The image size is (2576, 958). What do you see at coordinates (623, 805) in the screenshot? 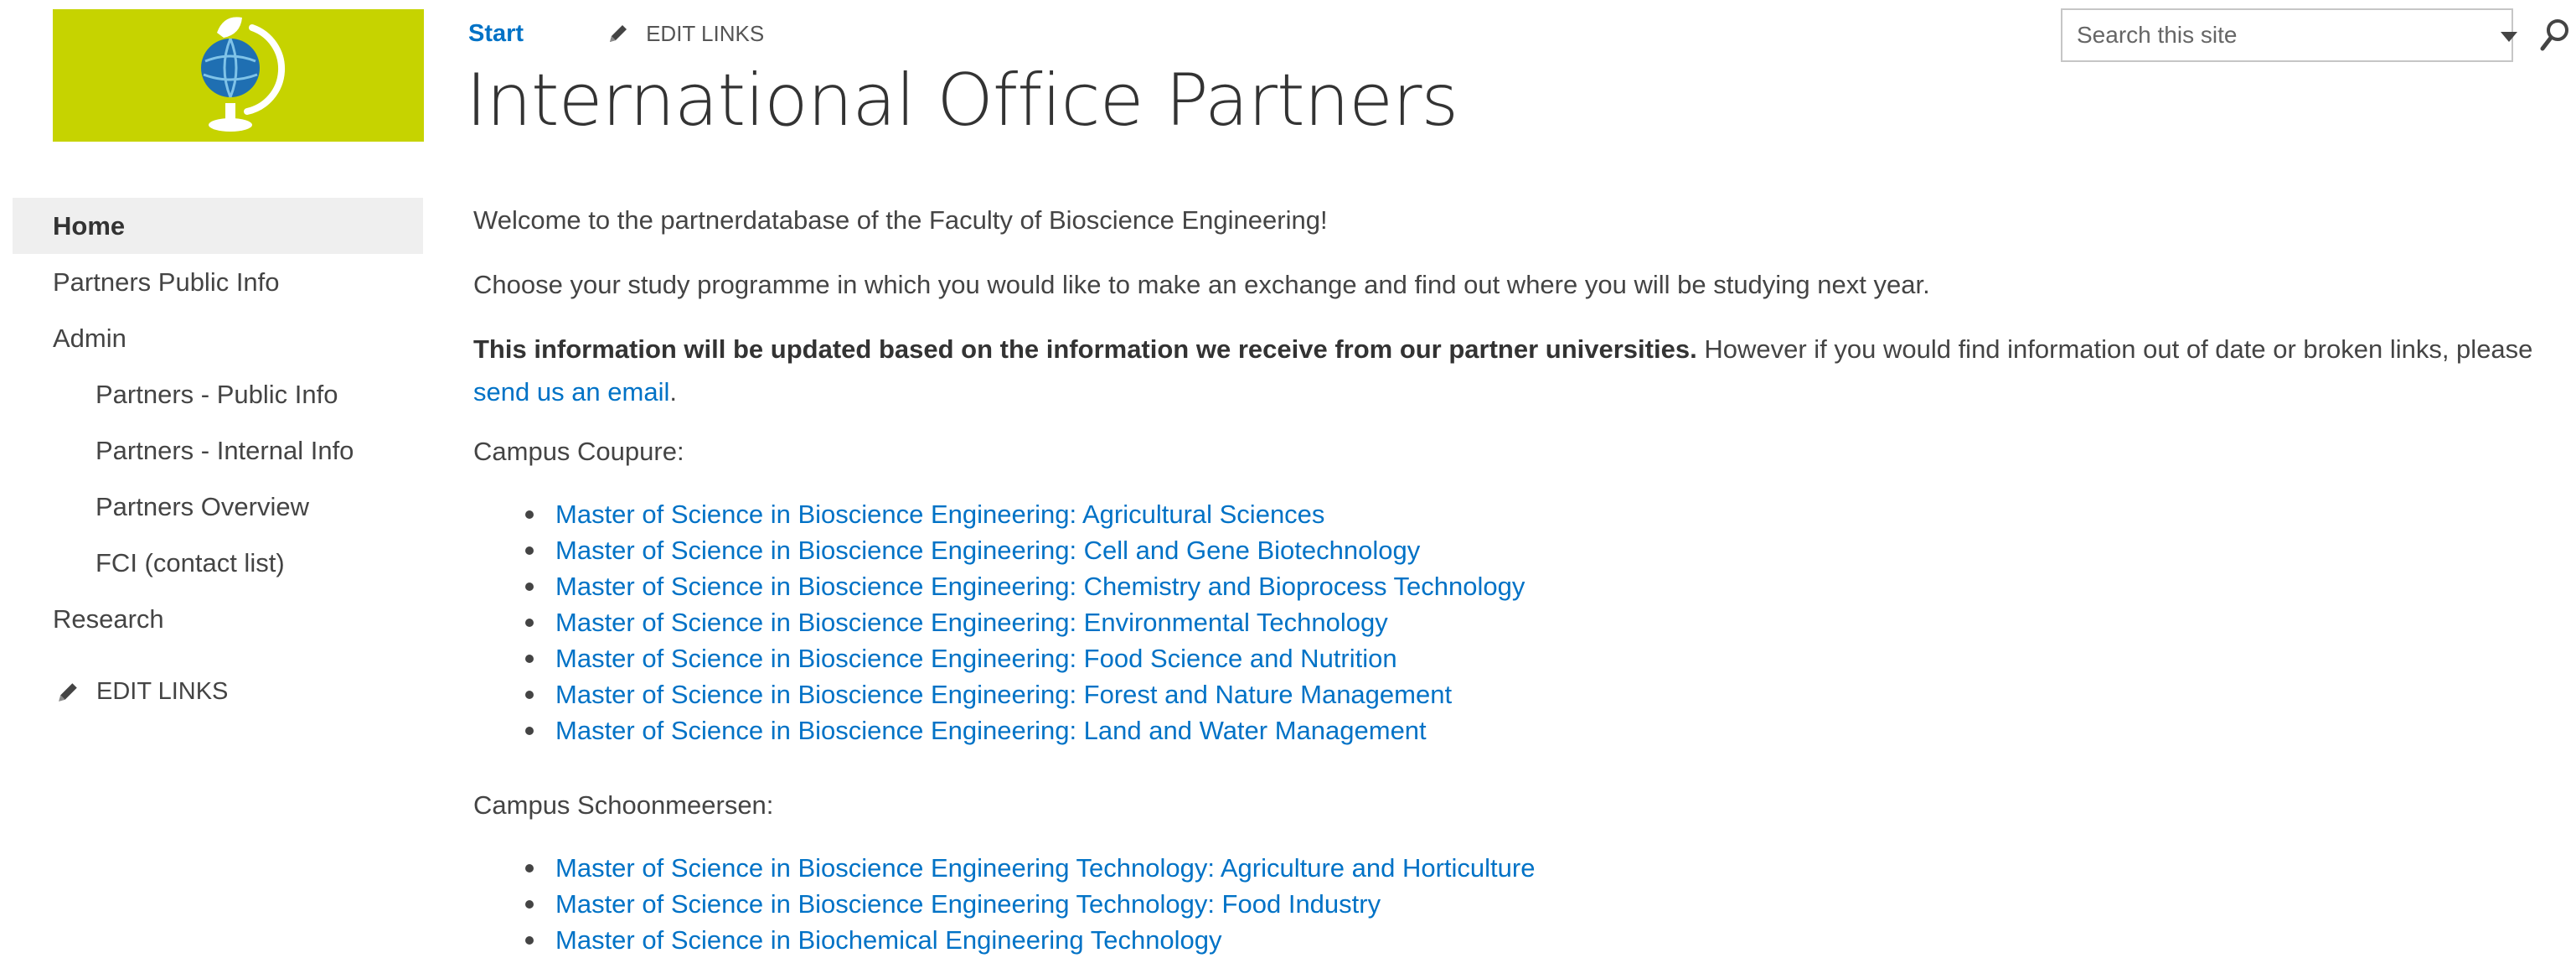
I see `campus-schoonmeersen-label: Campus Schoonmeersen:` at bounding box center [623, 805].